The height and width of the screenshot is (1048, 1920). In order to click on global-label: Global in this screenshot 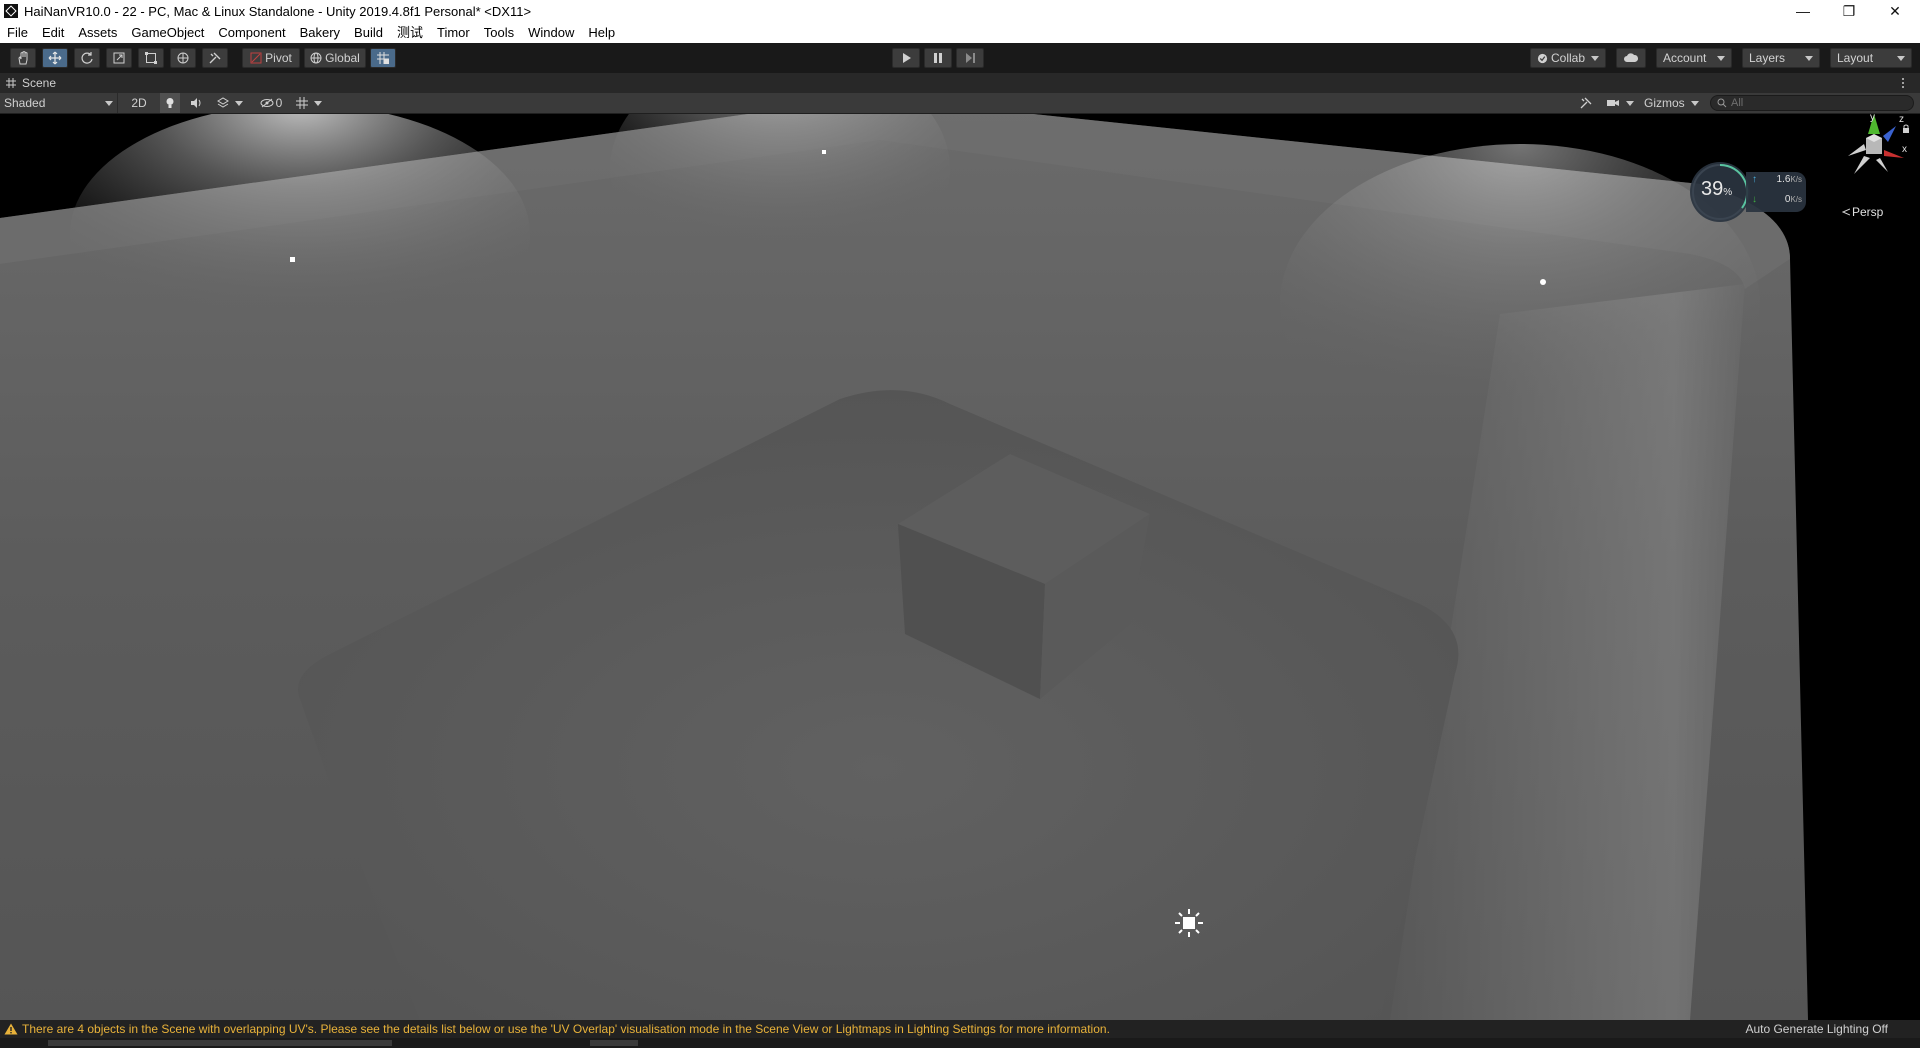, I will do `click(342, 58)`.